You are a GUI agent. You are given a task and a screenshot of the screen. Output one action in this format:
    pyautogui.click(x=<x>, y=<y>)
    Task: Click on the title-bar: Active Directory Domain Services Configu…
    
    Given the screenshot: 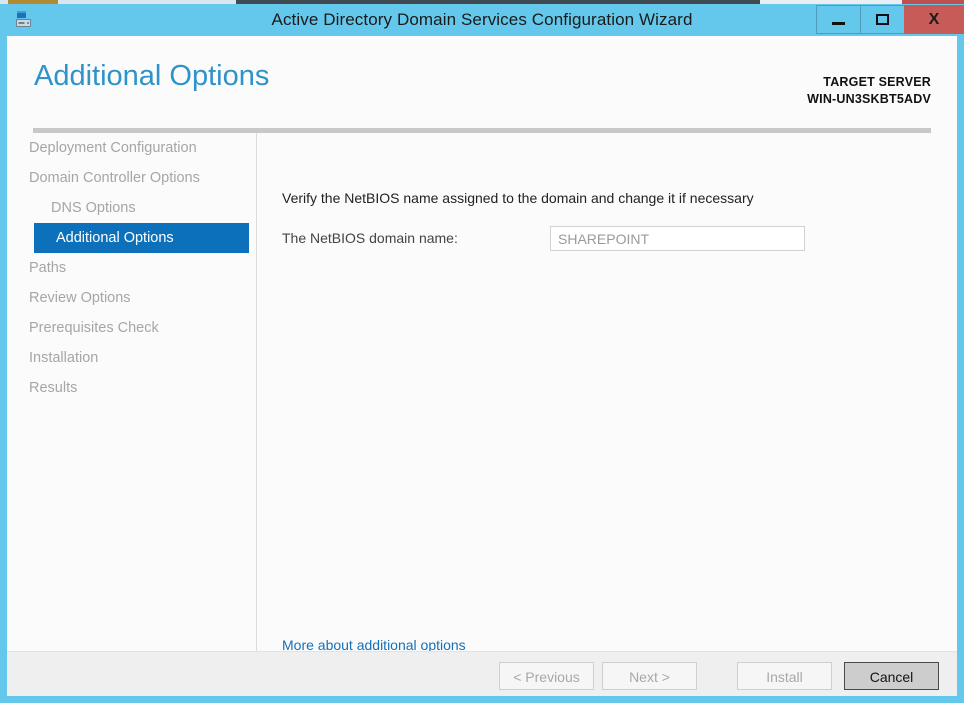 What is the action you would take?
    pyautogui.click(x=482, y=20)
    